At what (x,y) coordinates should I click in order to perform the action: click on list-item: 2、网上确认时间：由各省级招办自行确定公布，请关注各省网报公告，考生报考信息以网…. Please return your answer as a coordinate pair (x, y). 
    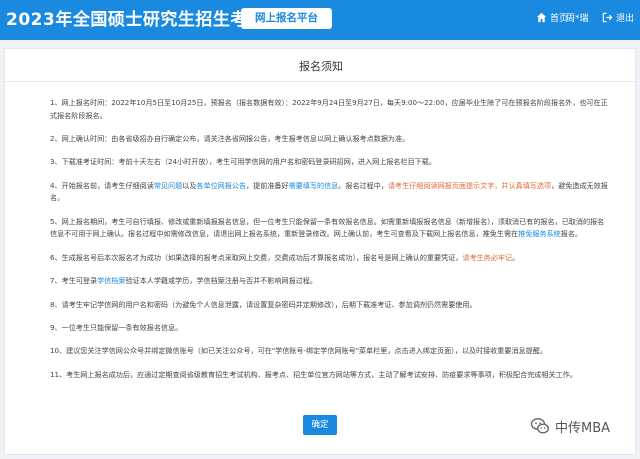
    Looking at the image, I should click on (230, 138).